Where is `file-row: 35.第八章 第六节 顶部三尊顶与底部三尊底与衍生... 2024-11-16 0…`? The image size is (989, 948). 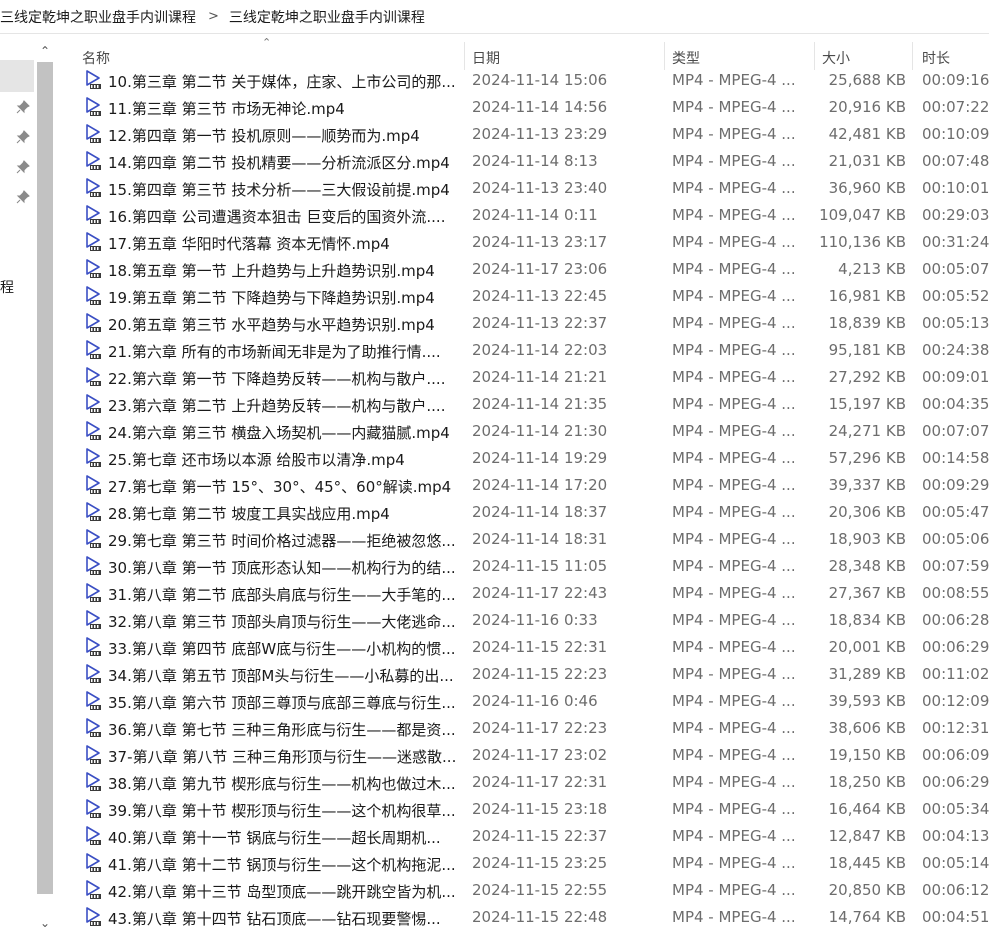 file-row: 35.第八章 第六节 顶部三尊顶与底部三尊底与衍生... 2024-11-16 0… is located at coordinates (530, 701).